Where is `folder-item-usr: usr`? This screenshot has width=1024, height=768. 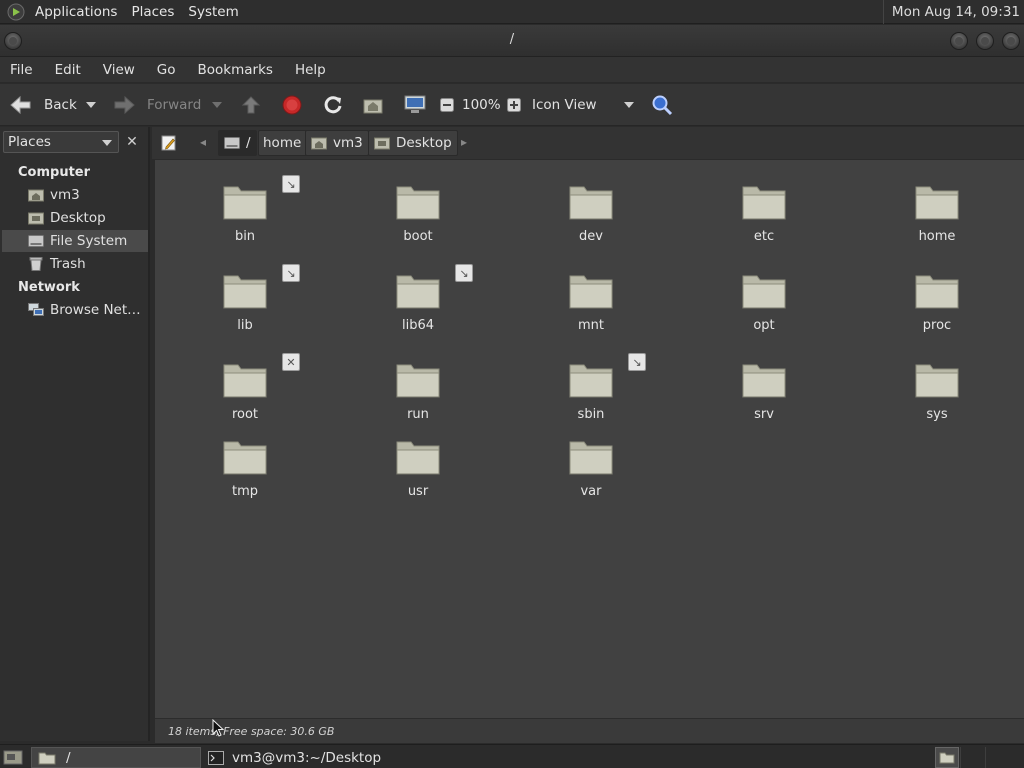
folder-item-usr: usr is located at coordinates (418, 478).